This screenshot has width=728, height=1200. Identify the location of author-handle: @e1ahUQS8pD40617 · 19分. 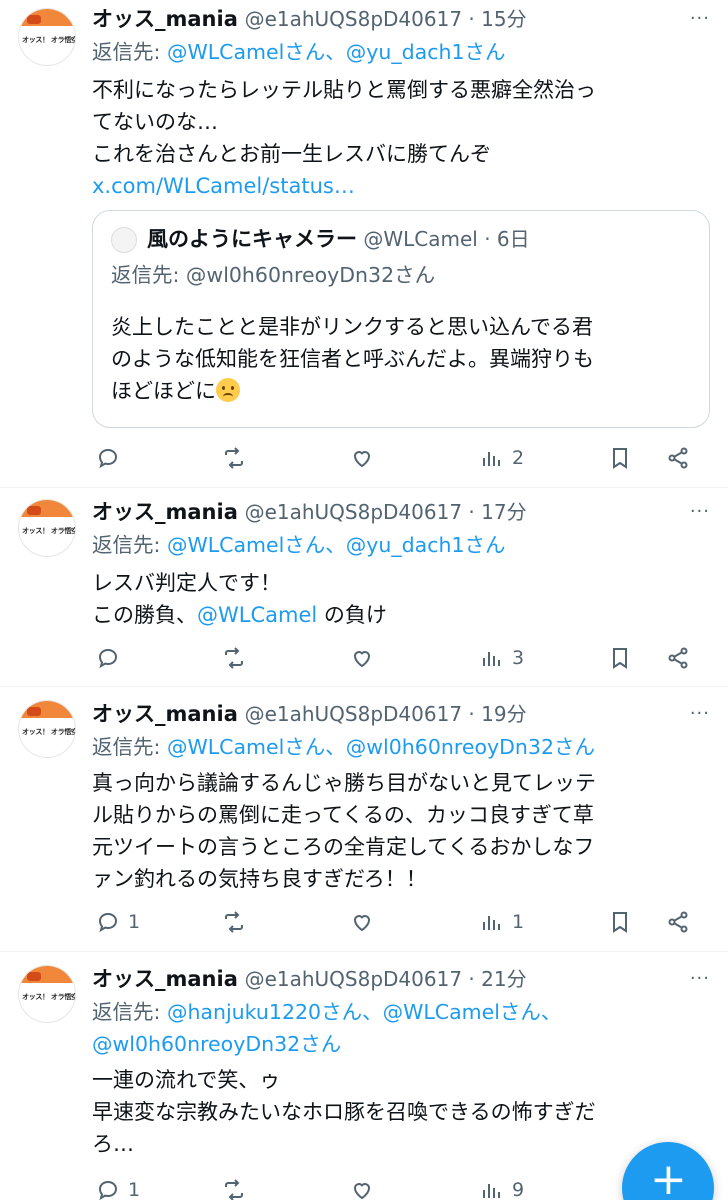
(386, 714).